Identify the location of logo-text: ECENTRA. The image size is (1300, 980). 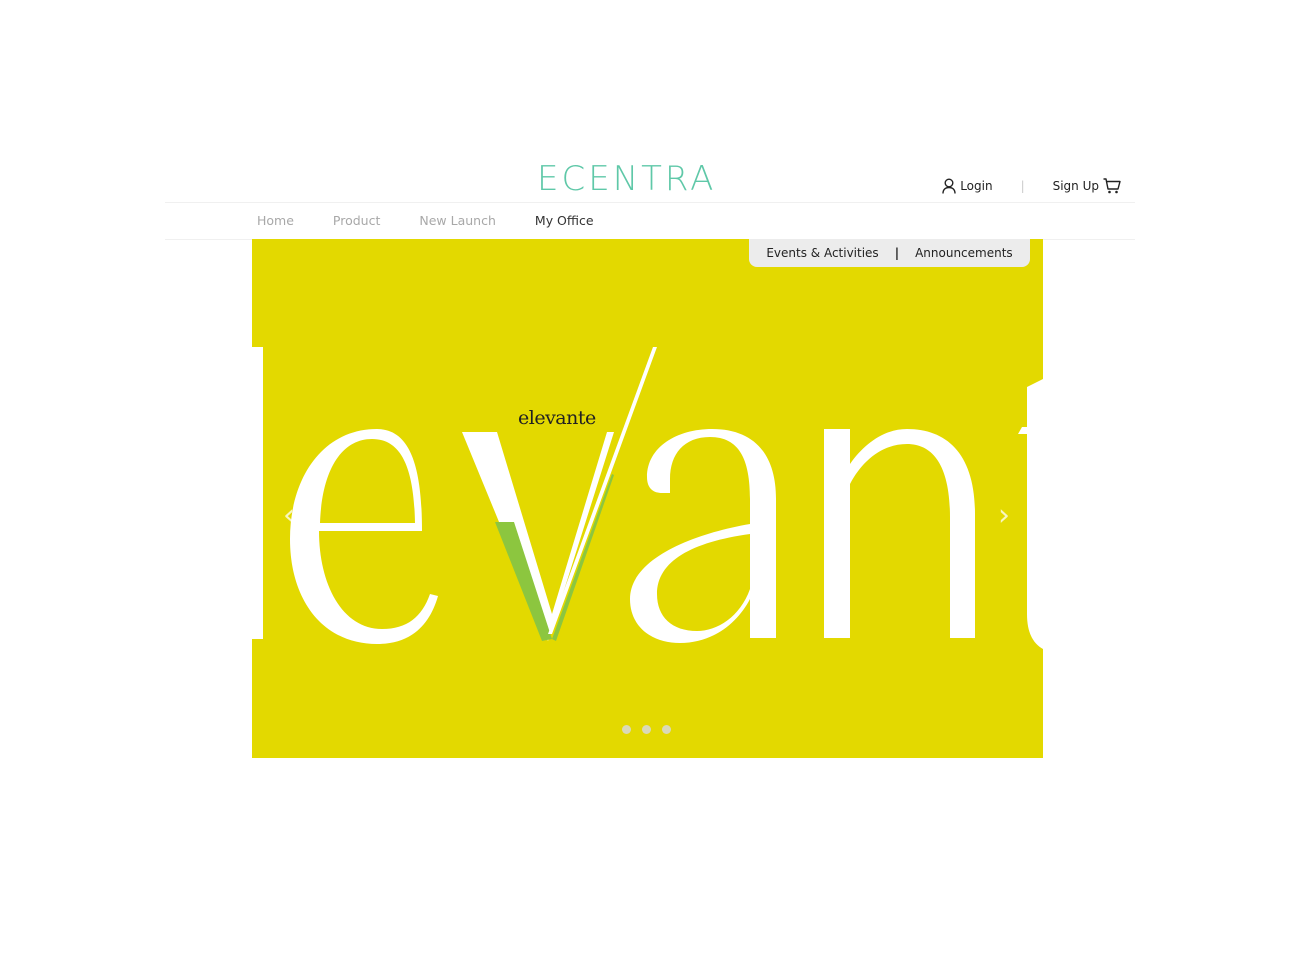
(626, 178).